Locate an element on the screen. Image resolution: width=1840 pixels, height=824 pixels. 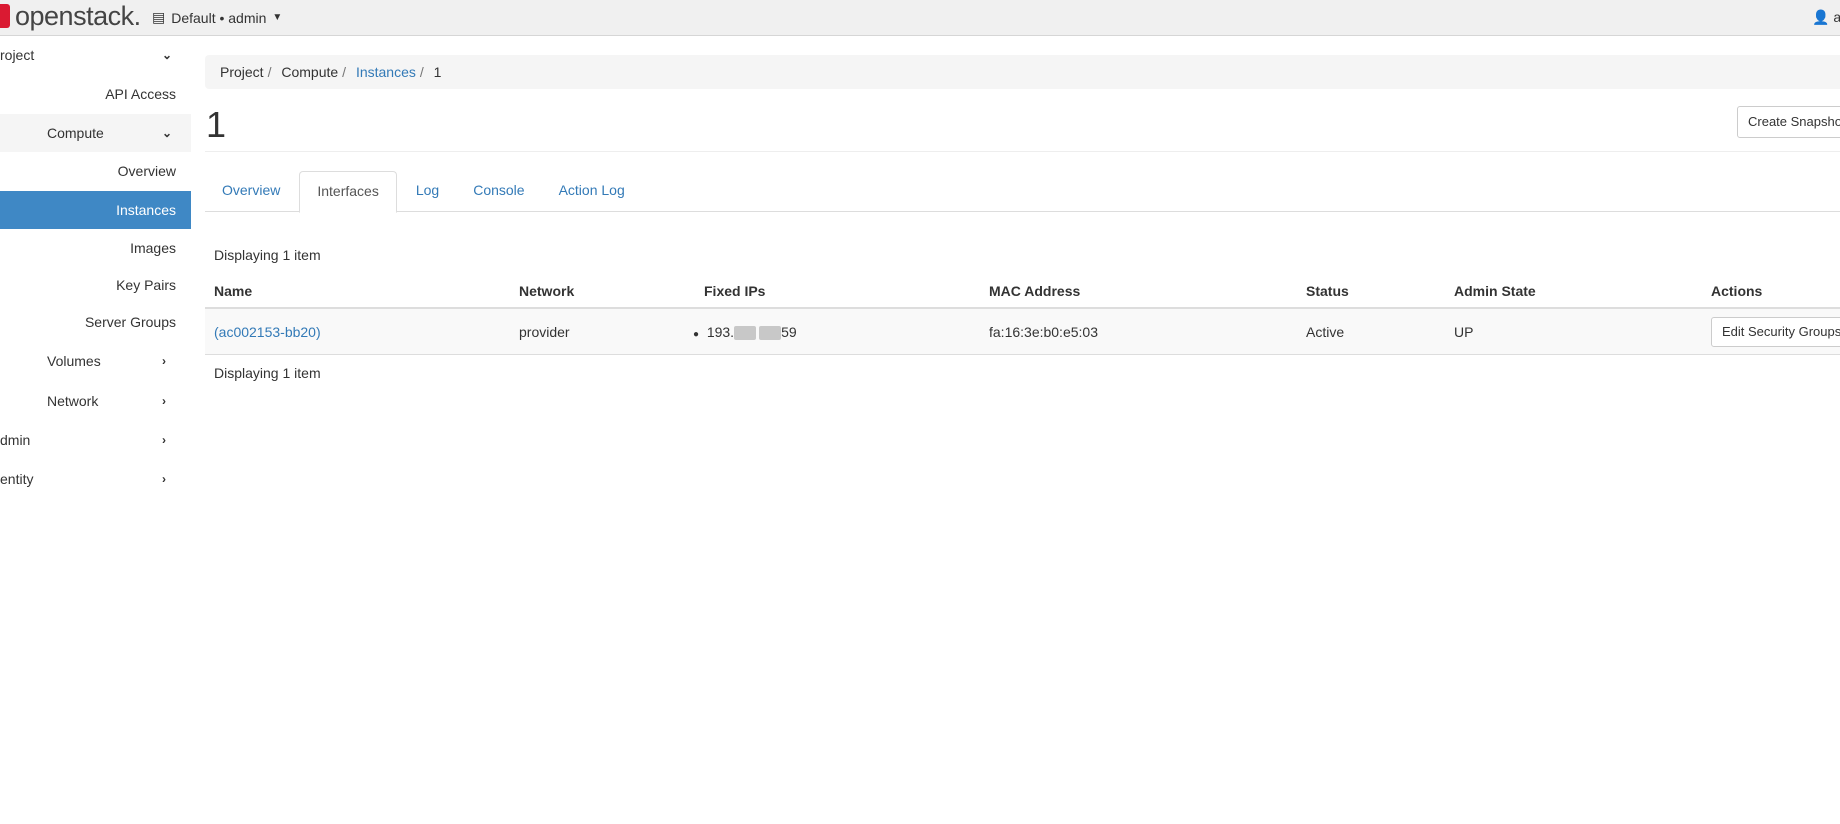
table-caption: Displaying 1 item is located at coordinates (267, 255).